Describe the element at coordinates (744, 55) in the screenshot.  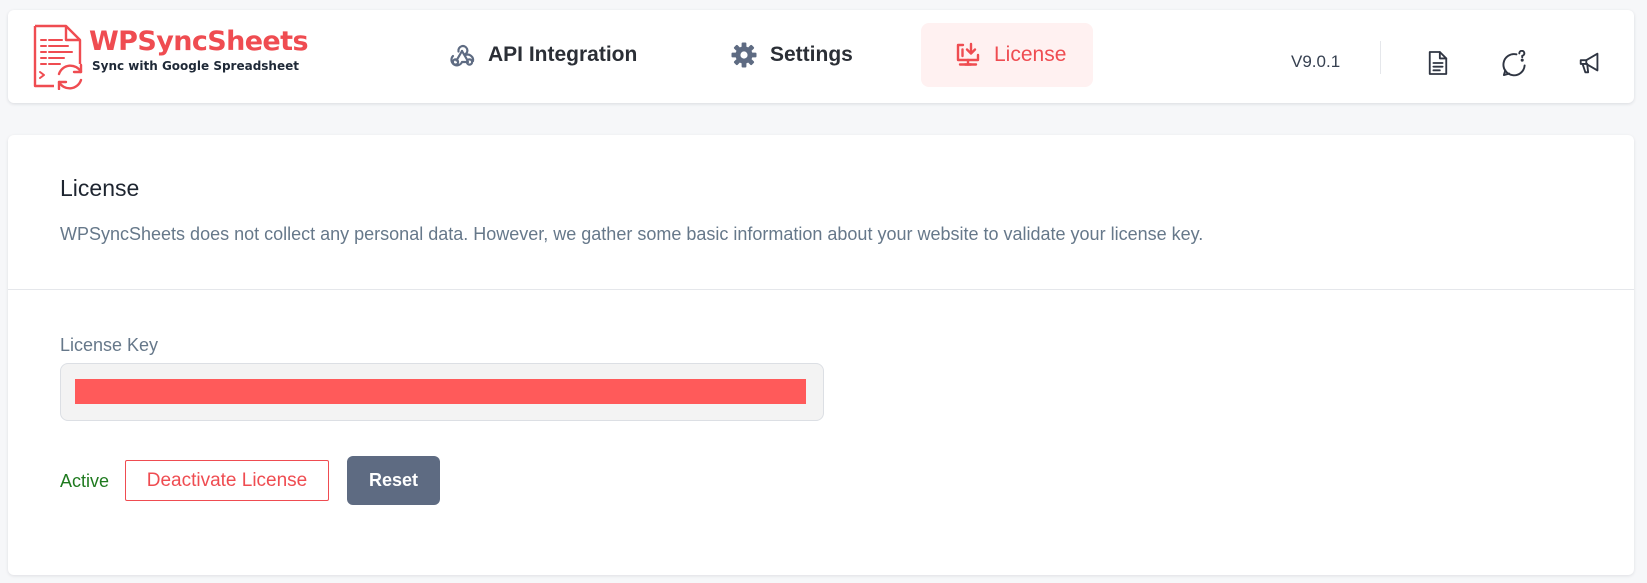
I see `gear-icon` at that location.